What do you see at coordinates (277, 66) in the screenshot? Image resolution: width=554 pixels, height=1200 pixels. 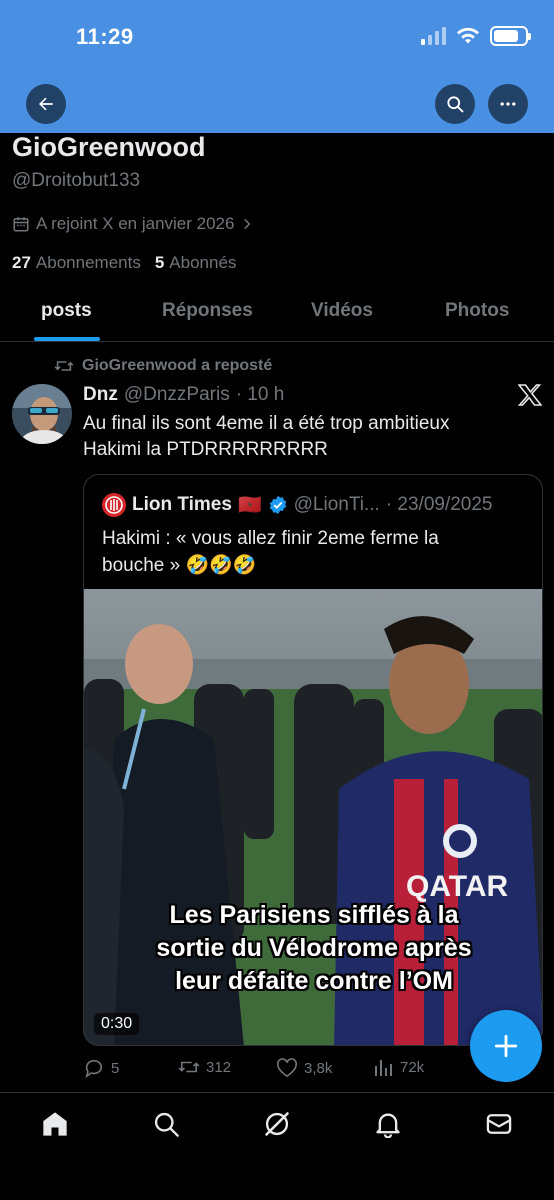 I see `profile-banner: 11:29` at bounding box center [277, 66].